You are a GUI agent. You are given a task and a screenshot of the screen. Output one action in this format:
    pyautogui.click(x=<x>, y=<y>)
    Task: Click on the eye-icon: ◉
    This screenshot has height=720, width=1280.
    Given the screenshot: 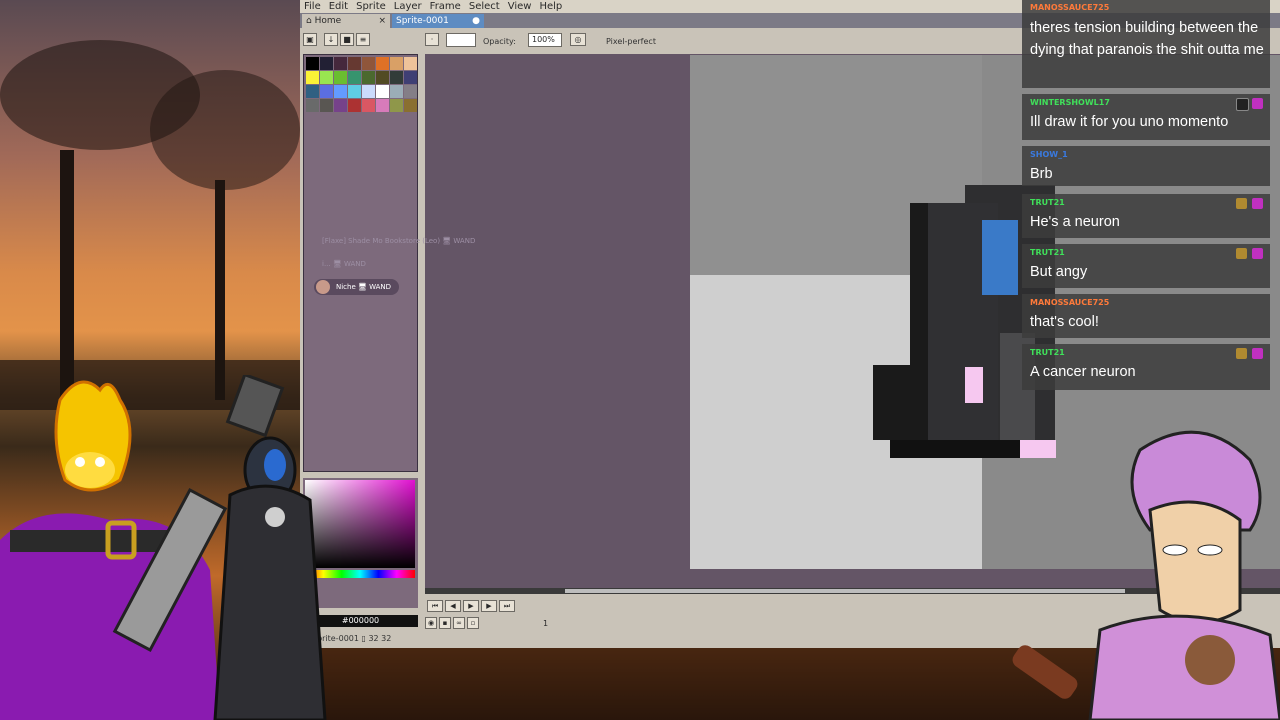 What is the action you would take?
    pyautogui.click(x=431, y=623)
    